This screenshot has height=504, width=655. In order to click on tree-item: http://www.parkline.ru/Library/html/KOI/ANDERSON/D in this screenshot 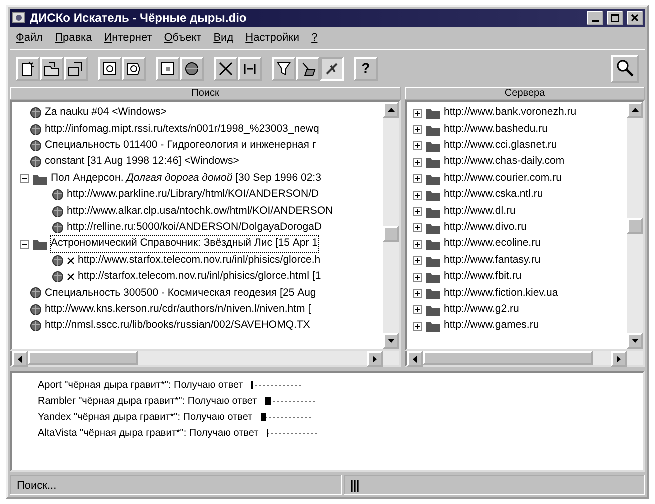, I will do `click(193, 195)`.